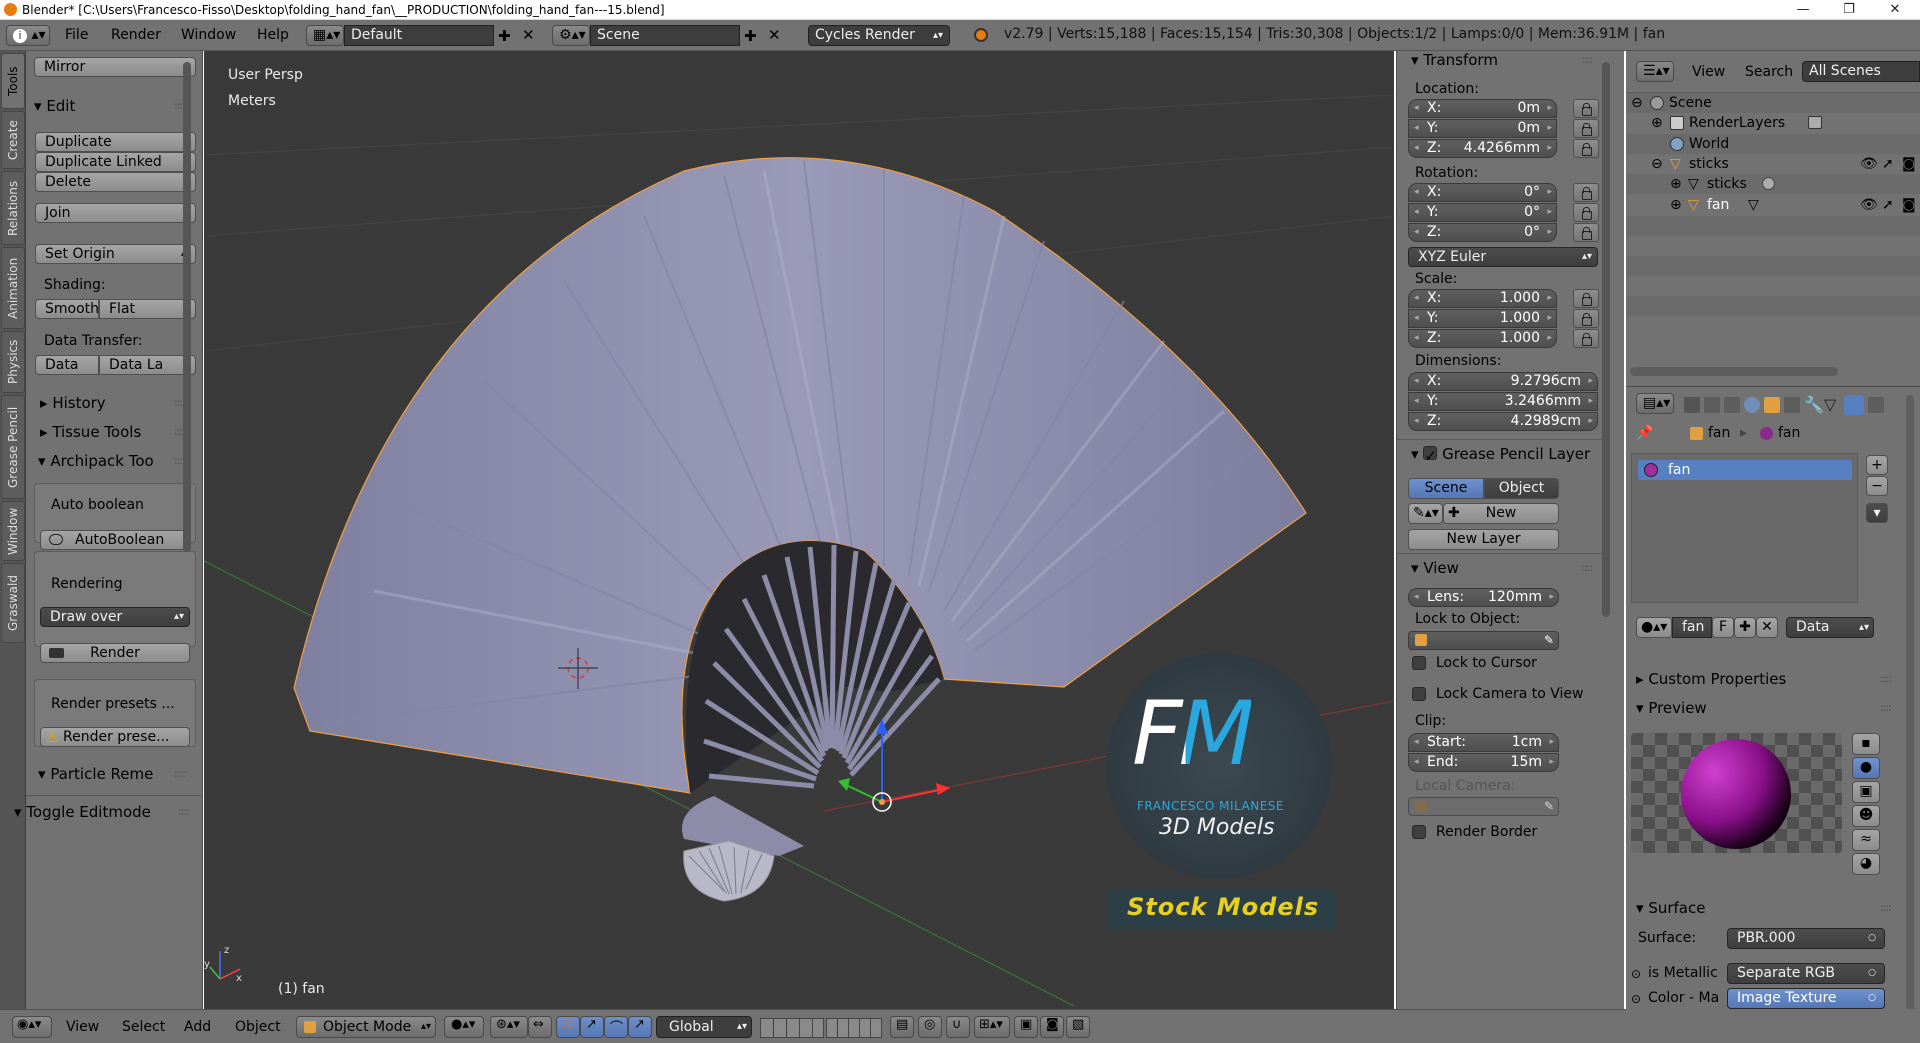  Describe the element at coordinates (1814, 404) in the screenshot. I see `modifiers-tab-icon: 🔧` at that location.